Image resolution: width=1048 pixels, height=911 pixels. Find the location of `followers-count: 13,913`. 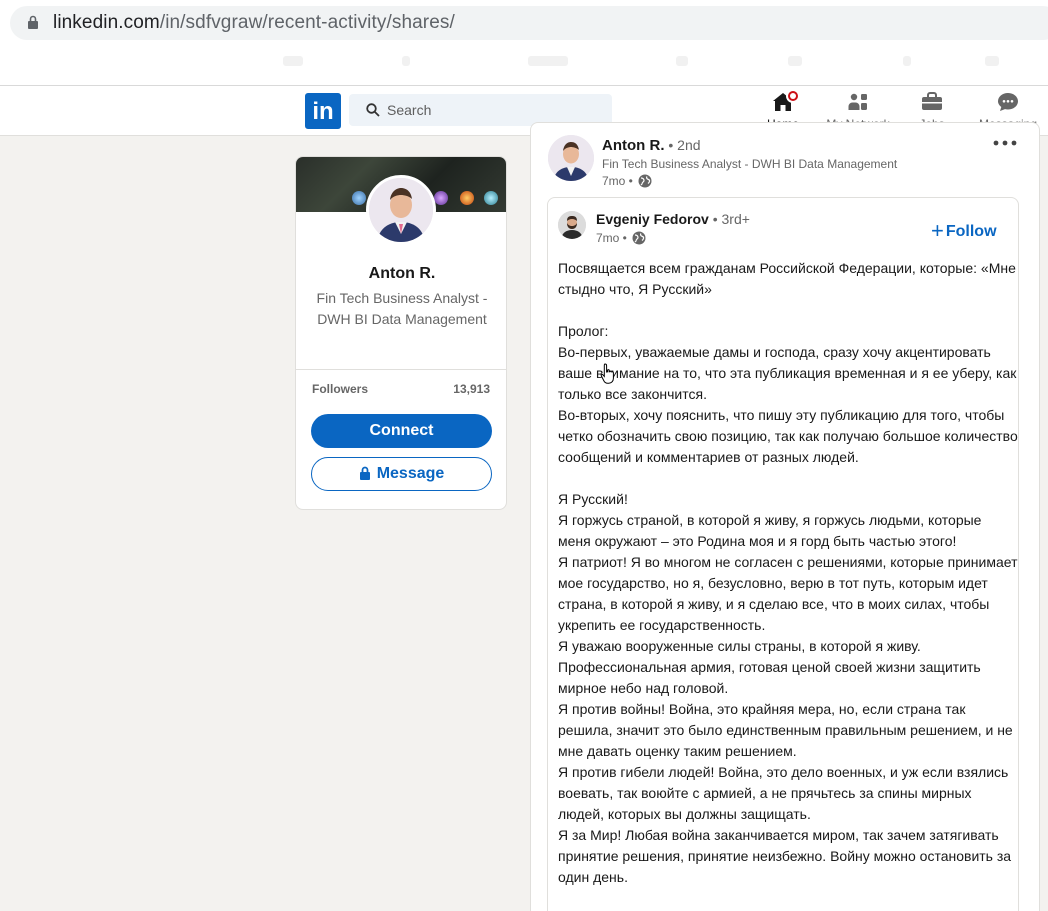

followers-count: 13,913 is located at coordinates (471, 389).